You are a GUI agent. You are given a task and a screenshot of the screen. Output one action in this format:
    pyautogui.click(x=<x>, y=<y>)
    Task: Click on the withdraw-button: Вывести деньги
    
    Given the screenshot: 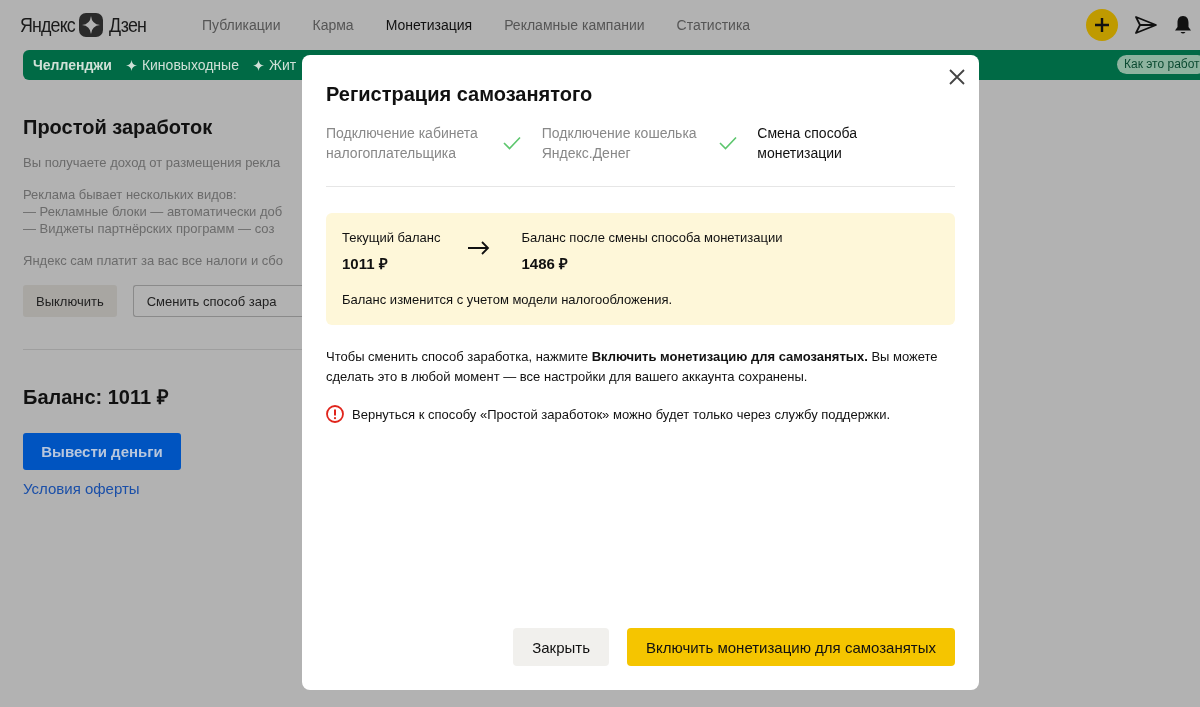 What is the action you would take?
    pyautogui.click(x=102, y=451)
    